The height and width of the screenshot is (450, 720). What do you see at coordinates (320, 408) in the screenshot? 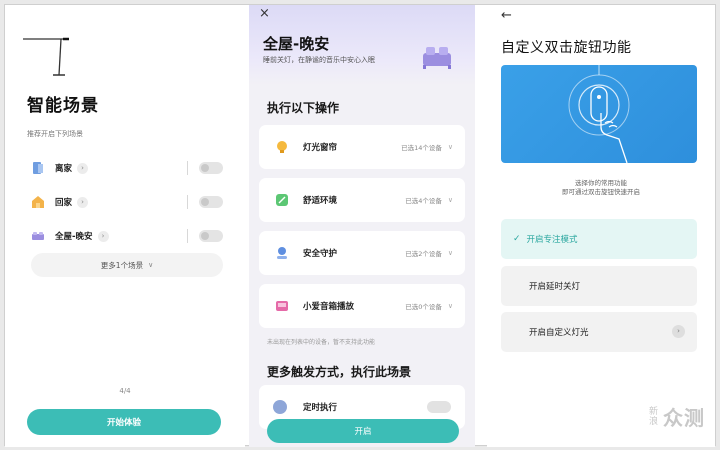
I see `timer-label: 定时执行` at bounding box center [320, 408].